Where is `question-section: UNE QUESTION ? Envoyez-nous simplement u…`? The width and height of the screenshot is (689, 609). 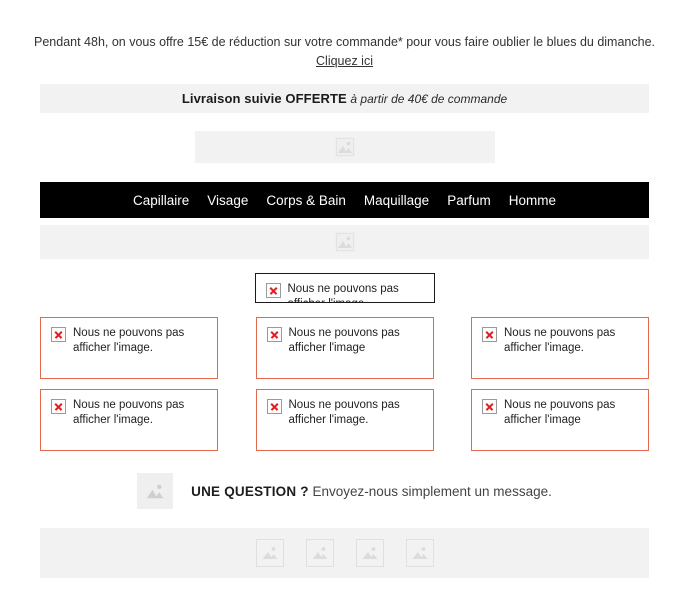 question-section: UNE QUESTION ? Envoyez-nous simplement u… is located at coordinates (344, 491).